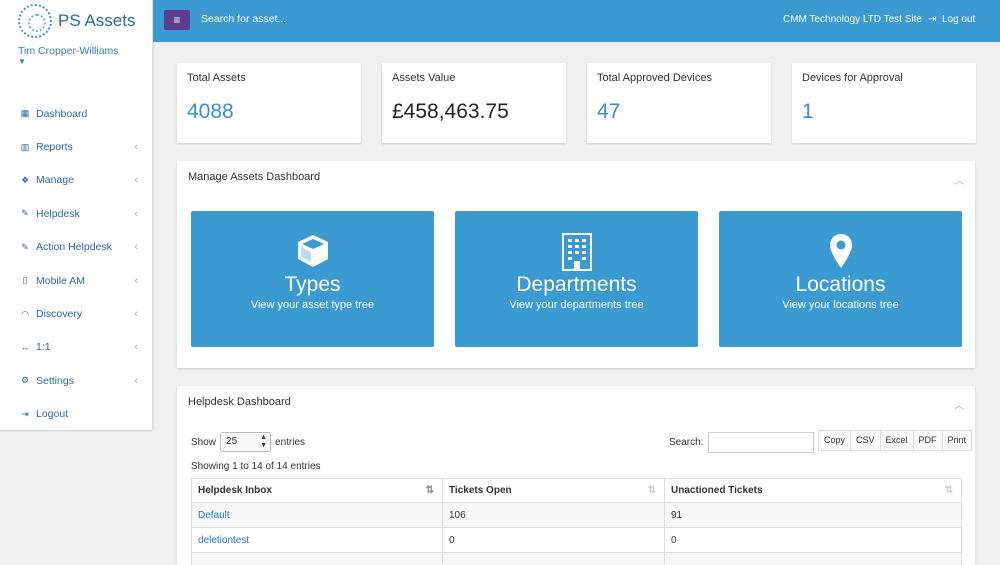 The height and width of the screenshot is (565, 1000). Describe the element at coordinates (852, 78) in the screenshot. I see `stat-title: Devices for Approval` at that location.